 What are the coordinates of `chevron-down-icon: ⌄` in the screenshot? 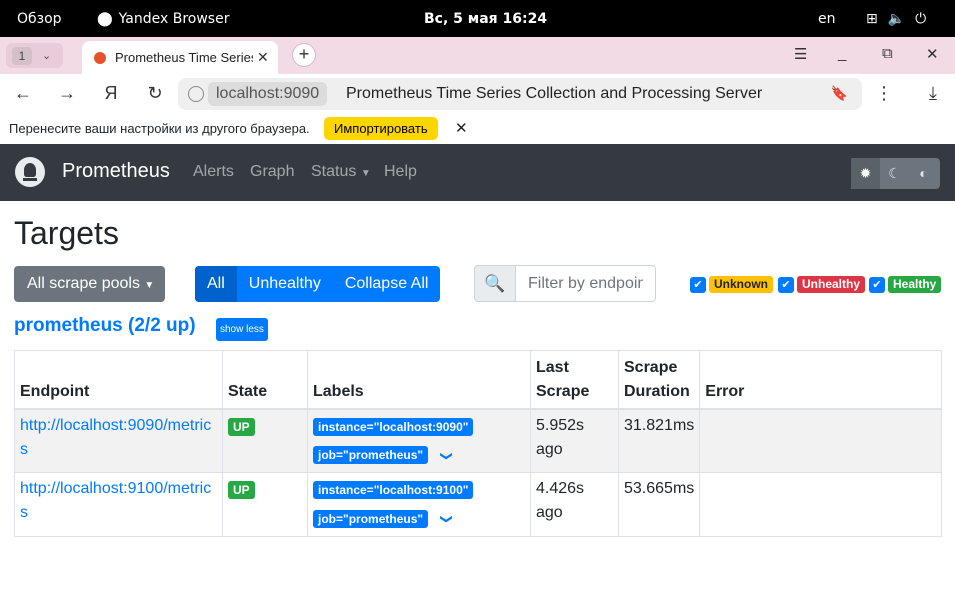 It's located at (47, 56).